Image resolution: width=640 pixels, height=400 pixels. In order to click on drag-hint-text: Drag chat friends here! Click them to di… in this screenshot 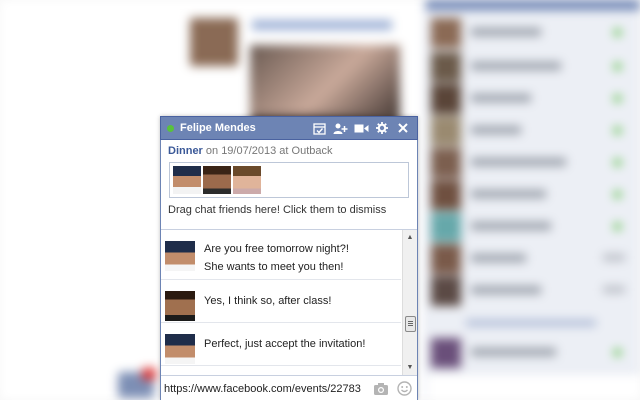, I will do `click(277, 210)`.